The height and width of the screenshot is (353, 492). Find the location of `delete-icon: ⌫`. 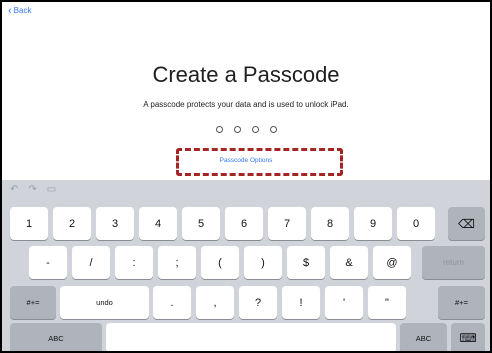

delete-icon: ⌫ is located at coordinates (466, 223).